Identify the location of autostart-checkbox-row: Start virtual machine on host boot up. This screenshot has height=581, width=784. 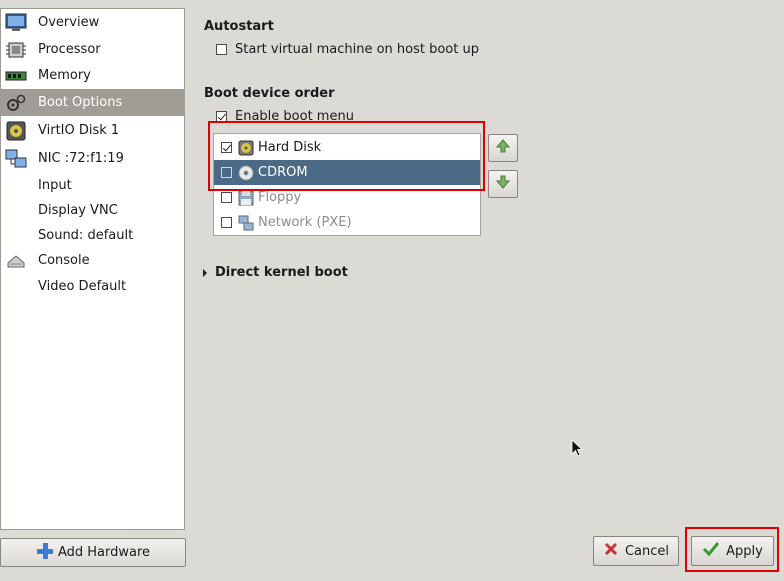
(347, 49).